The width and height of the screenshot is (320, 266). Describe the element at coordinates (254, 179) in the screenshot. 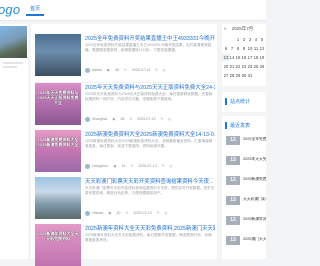

I see `recent-post-link: 2025新澳免费资料` at that location.